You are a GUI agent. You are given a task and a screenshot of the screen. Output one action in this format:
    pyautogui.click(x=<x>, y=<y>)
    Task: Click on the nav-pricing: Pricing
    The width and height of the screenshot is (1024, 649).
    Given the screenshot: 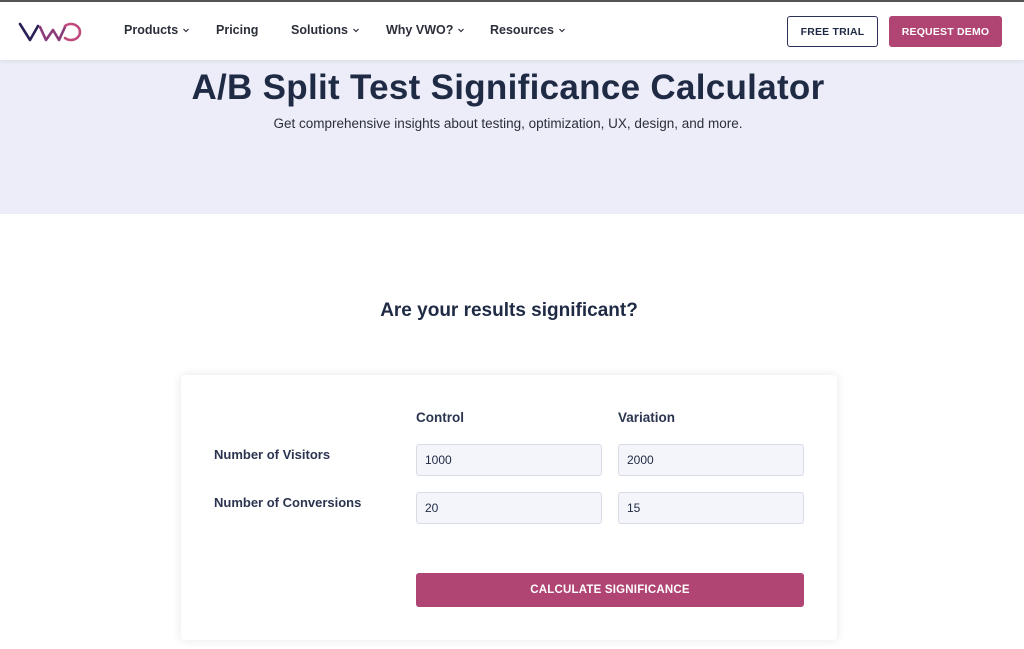 What is the action you would take?
    pyautogui.click(x=237, y=30)
    